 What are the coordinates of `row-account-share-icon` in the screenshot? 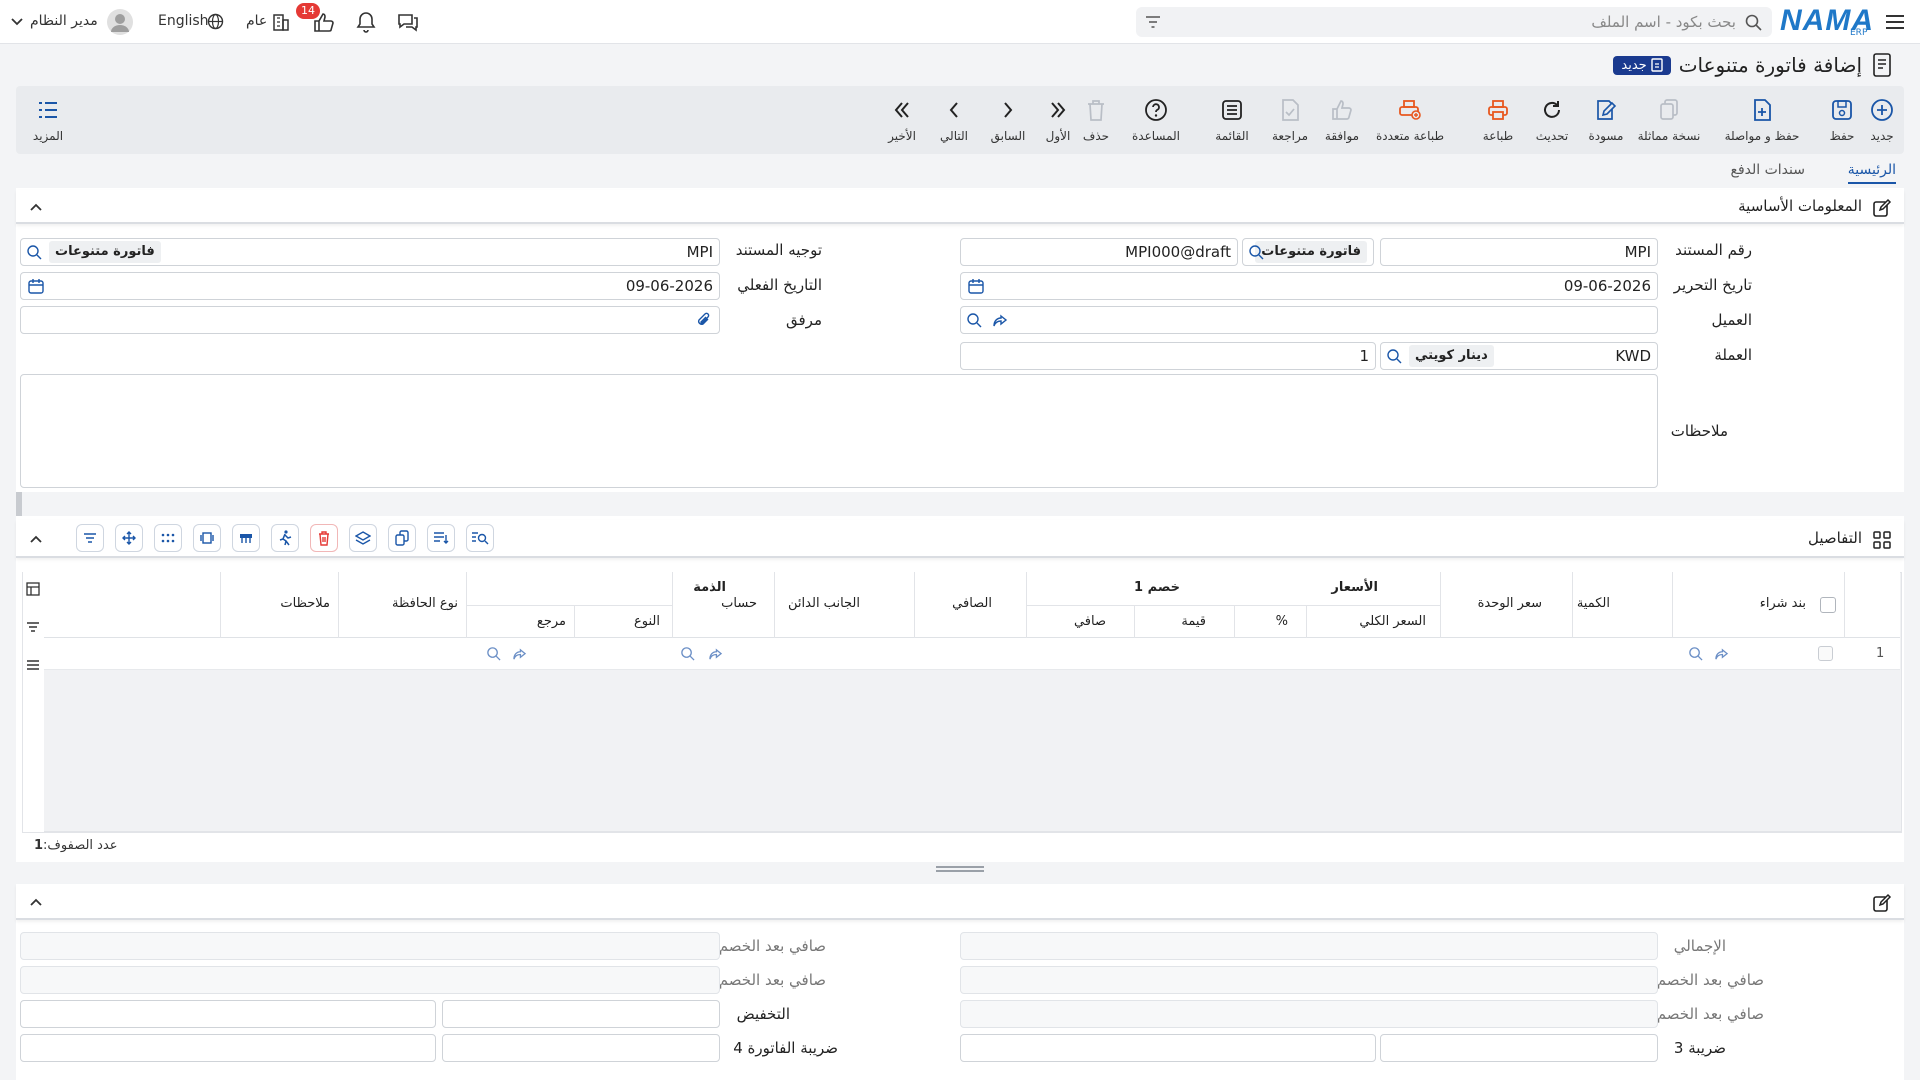 It's located at (715, 654).